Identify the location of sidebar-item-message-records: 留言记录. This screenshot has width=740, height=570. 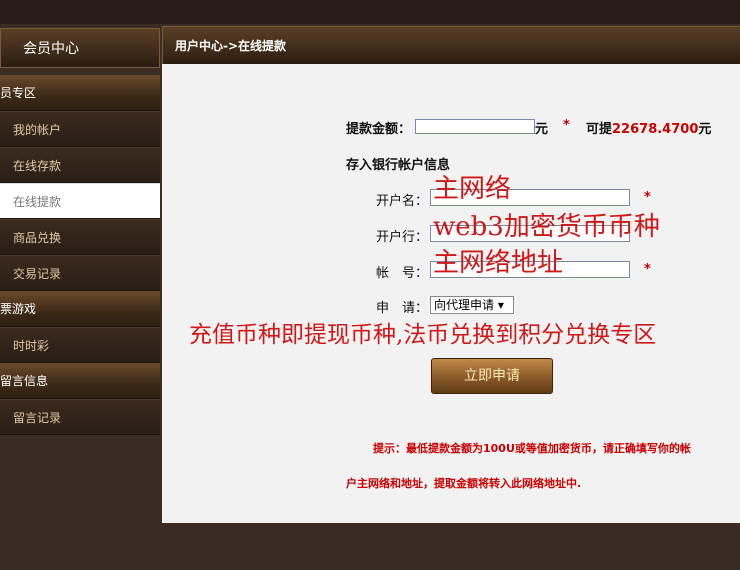
(80, 417).